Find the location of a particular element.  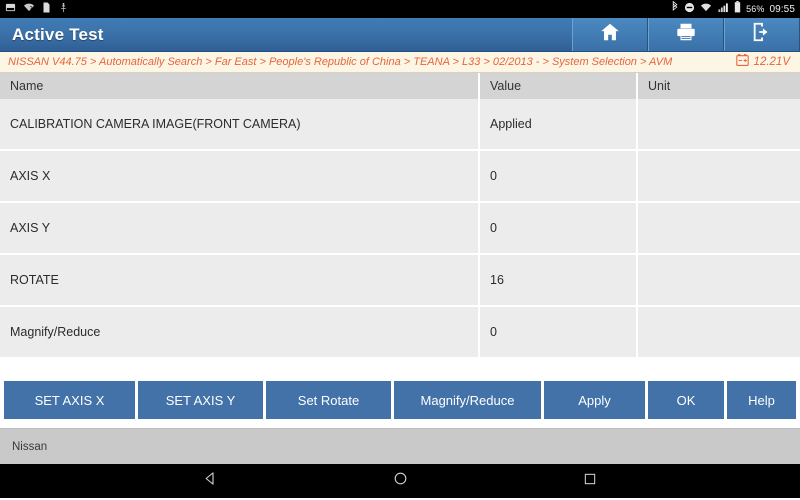

ok-button: OK is located at coordinates (687, 400).